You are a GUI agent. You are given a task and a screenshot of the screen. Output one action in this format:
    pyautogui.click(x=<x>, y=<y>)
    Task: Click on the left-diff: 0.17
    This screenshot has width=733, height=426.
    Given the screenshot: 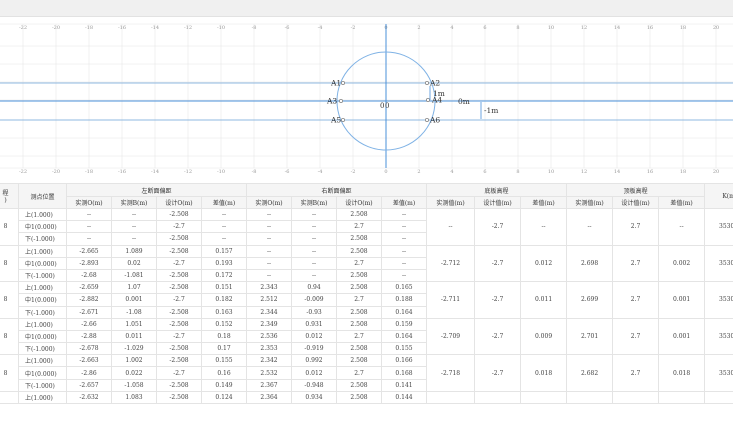 What is the action you would take?
    pyautogui.click(x=224, y=349)
    